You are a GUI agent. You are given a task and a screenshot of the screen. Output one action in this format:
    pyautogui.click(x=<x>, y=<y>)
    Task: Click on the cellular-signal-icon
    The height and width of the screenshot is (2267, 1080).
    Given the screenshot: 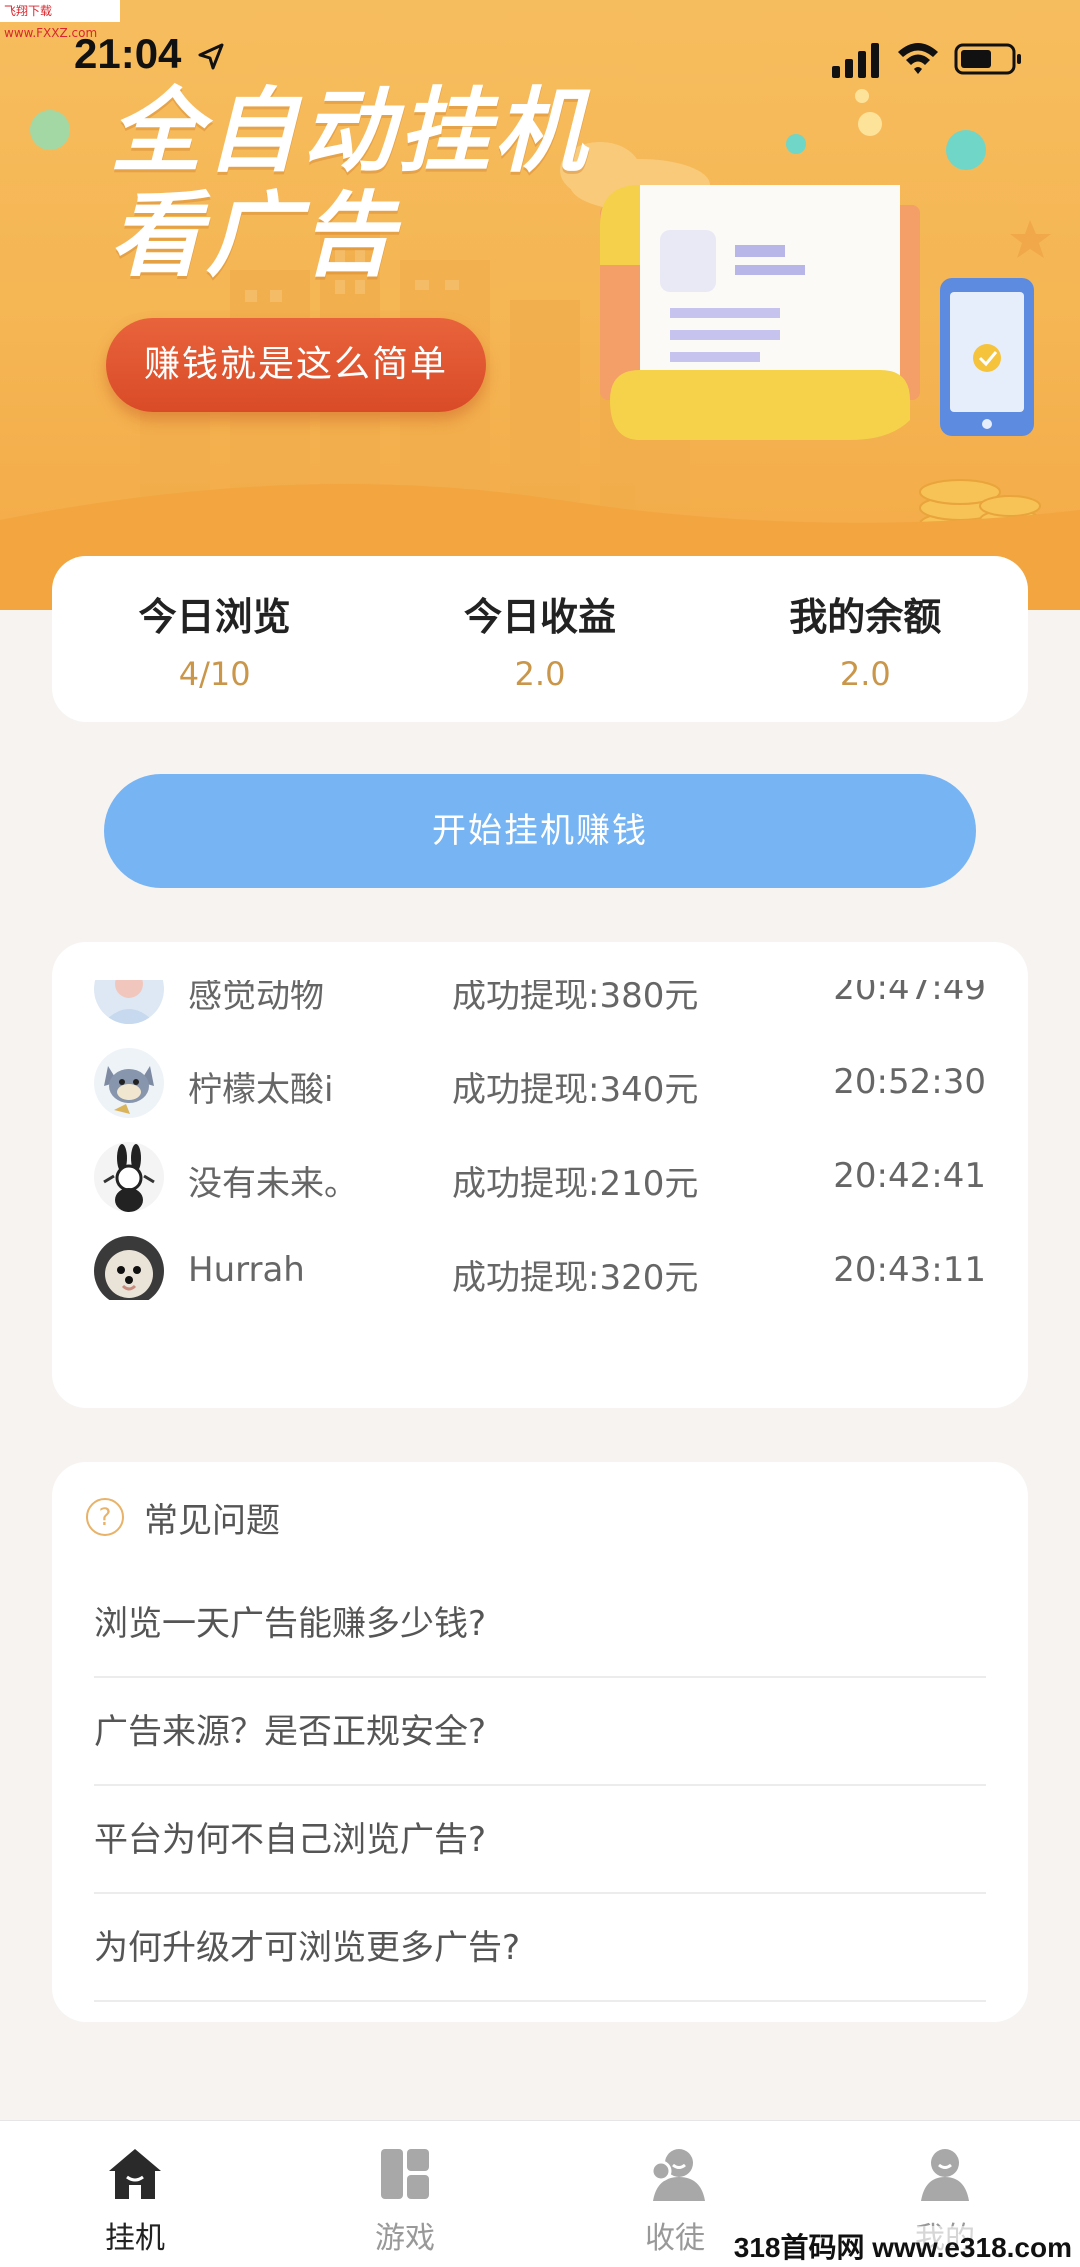 What is the action you would take?
    pyautogui.click(x=855, y=60)
    